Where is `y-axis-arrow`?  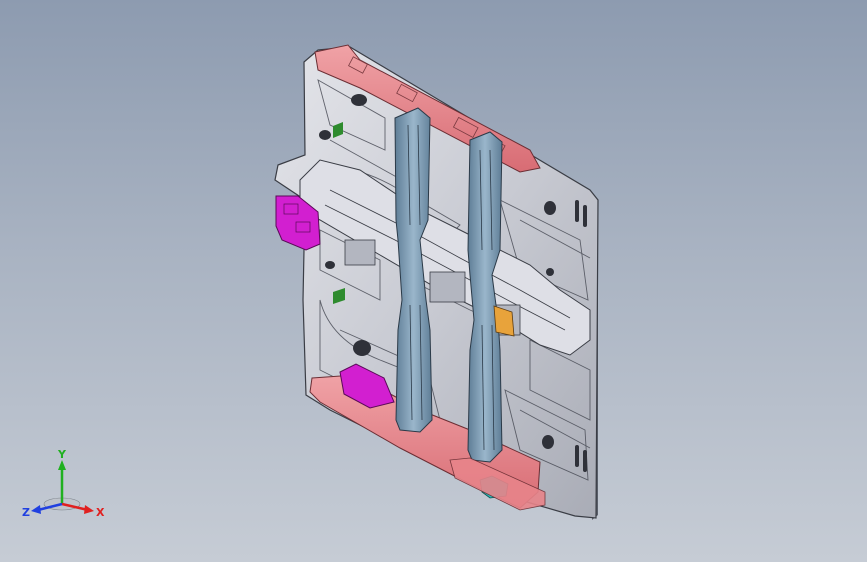
y-axis-arrow is located at coordinates (62, 465).